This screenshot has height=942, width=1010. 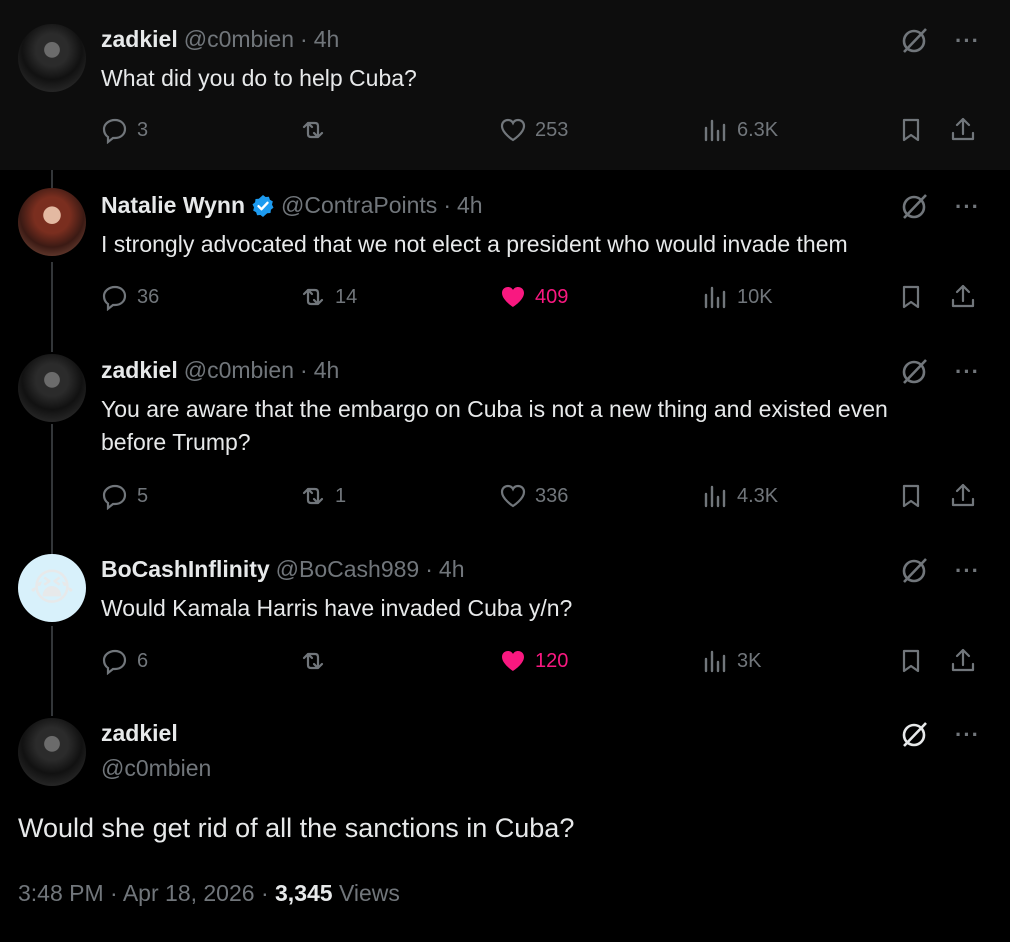 I want to click on reply-count: 6, so click(x=143, y=660).